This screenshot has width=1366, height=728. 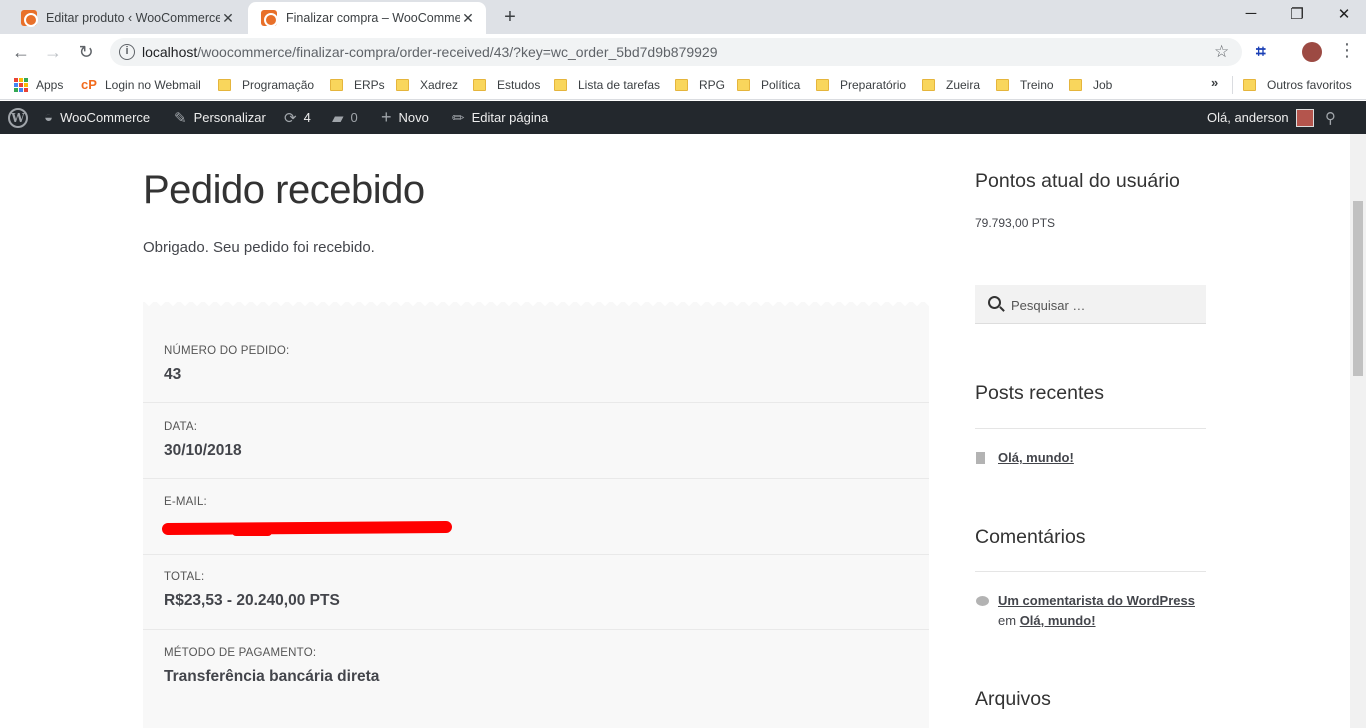 What do you see at coordinates (89, 84) in the screenshot?
I see `cpanel-icon: cP` at bounding box center [89, 84].